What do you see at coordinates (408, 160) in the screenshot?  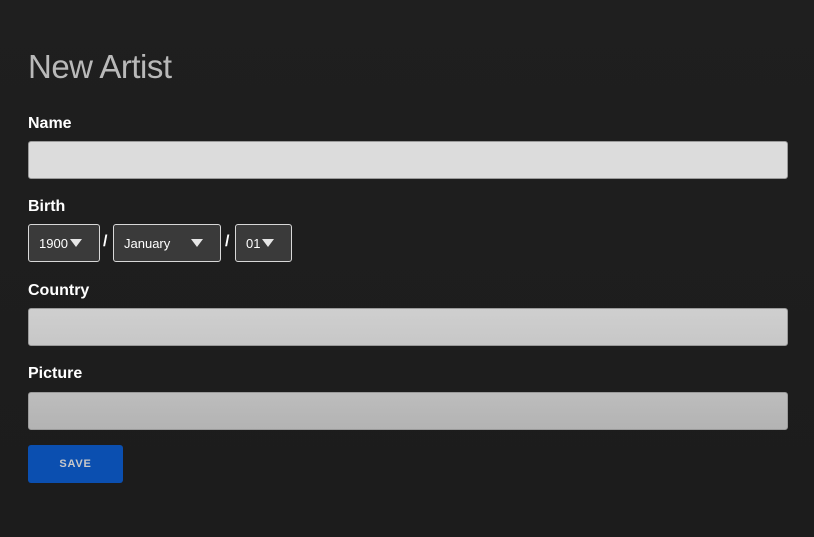 I see `name-input` at bounding box center [408, 160].